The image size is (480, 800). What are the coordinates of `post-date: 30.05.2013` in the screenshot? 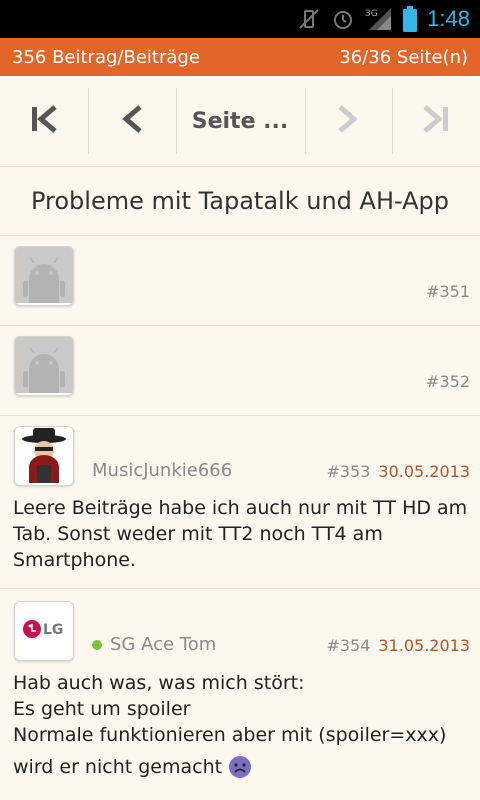 It's located at (424, 471).